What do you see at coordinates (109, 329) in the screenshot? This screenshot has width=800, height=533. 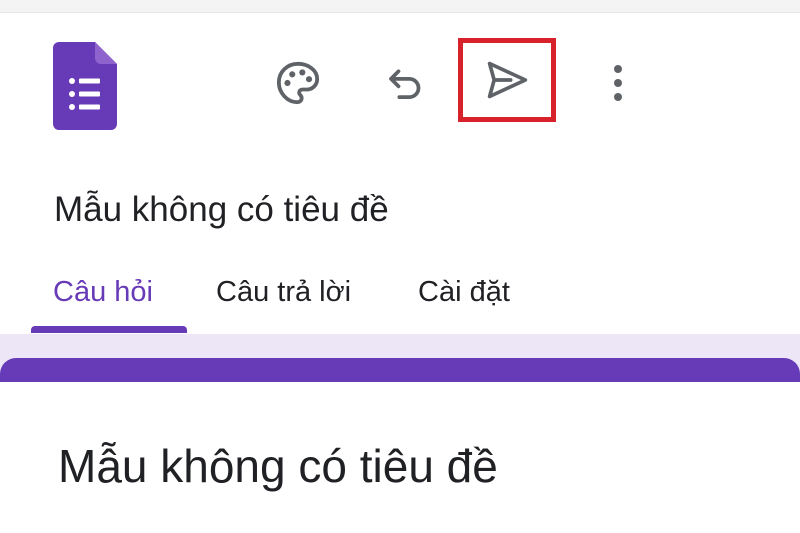 I see `active-tab-indicator` at bounding box center [109, 329].